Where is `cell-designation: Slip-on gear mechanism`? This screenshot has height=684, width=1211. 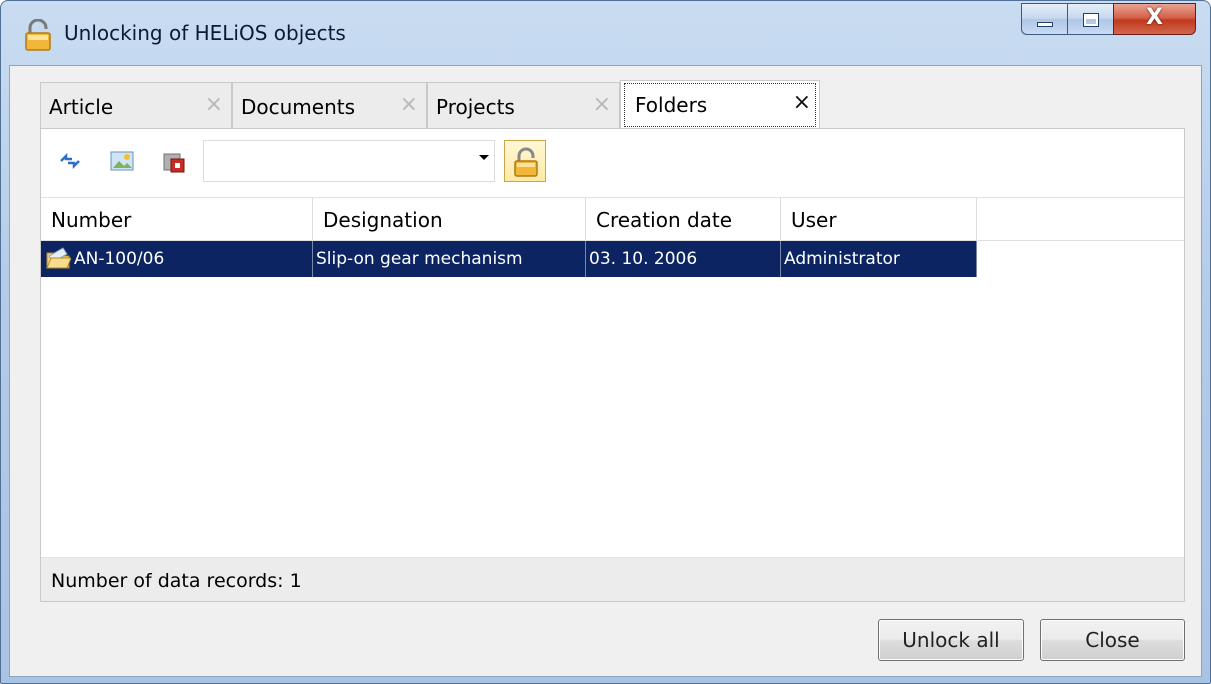 cell-designation: Slip-on gear mechanism is located at coordinates (449, 259).